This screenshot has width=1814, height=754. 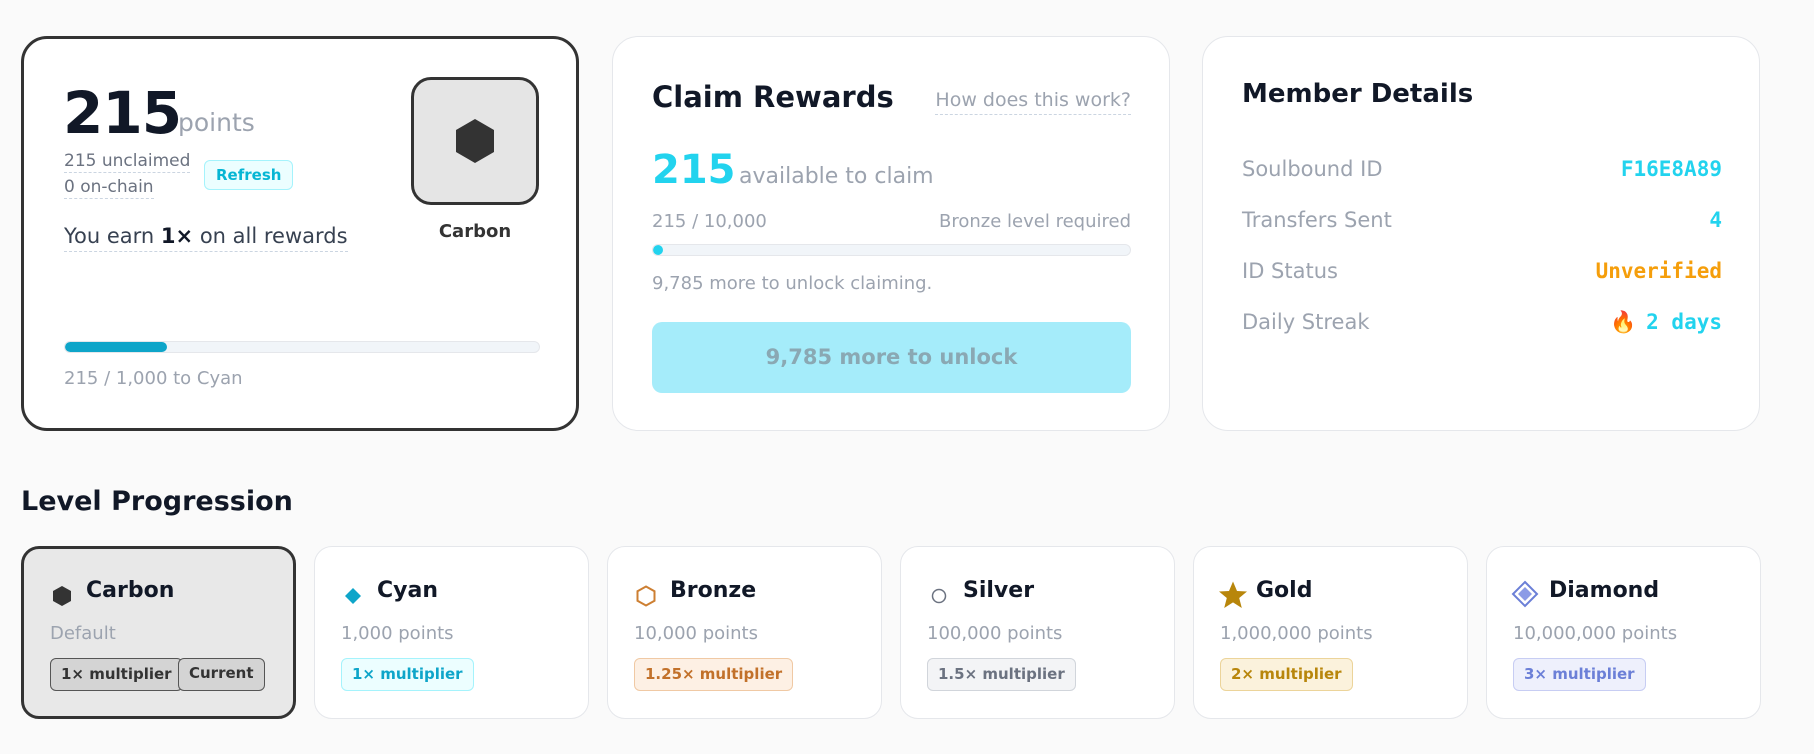 What do you see at coordinates (1233, 595) in the screenshot?
I see `star-icon` at bounding box center [1233, 595].